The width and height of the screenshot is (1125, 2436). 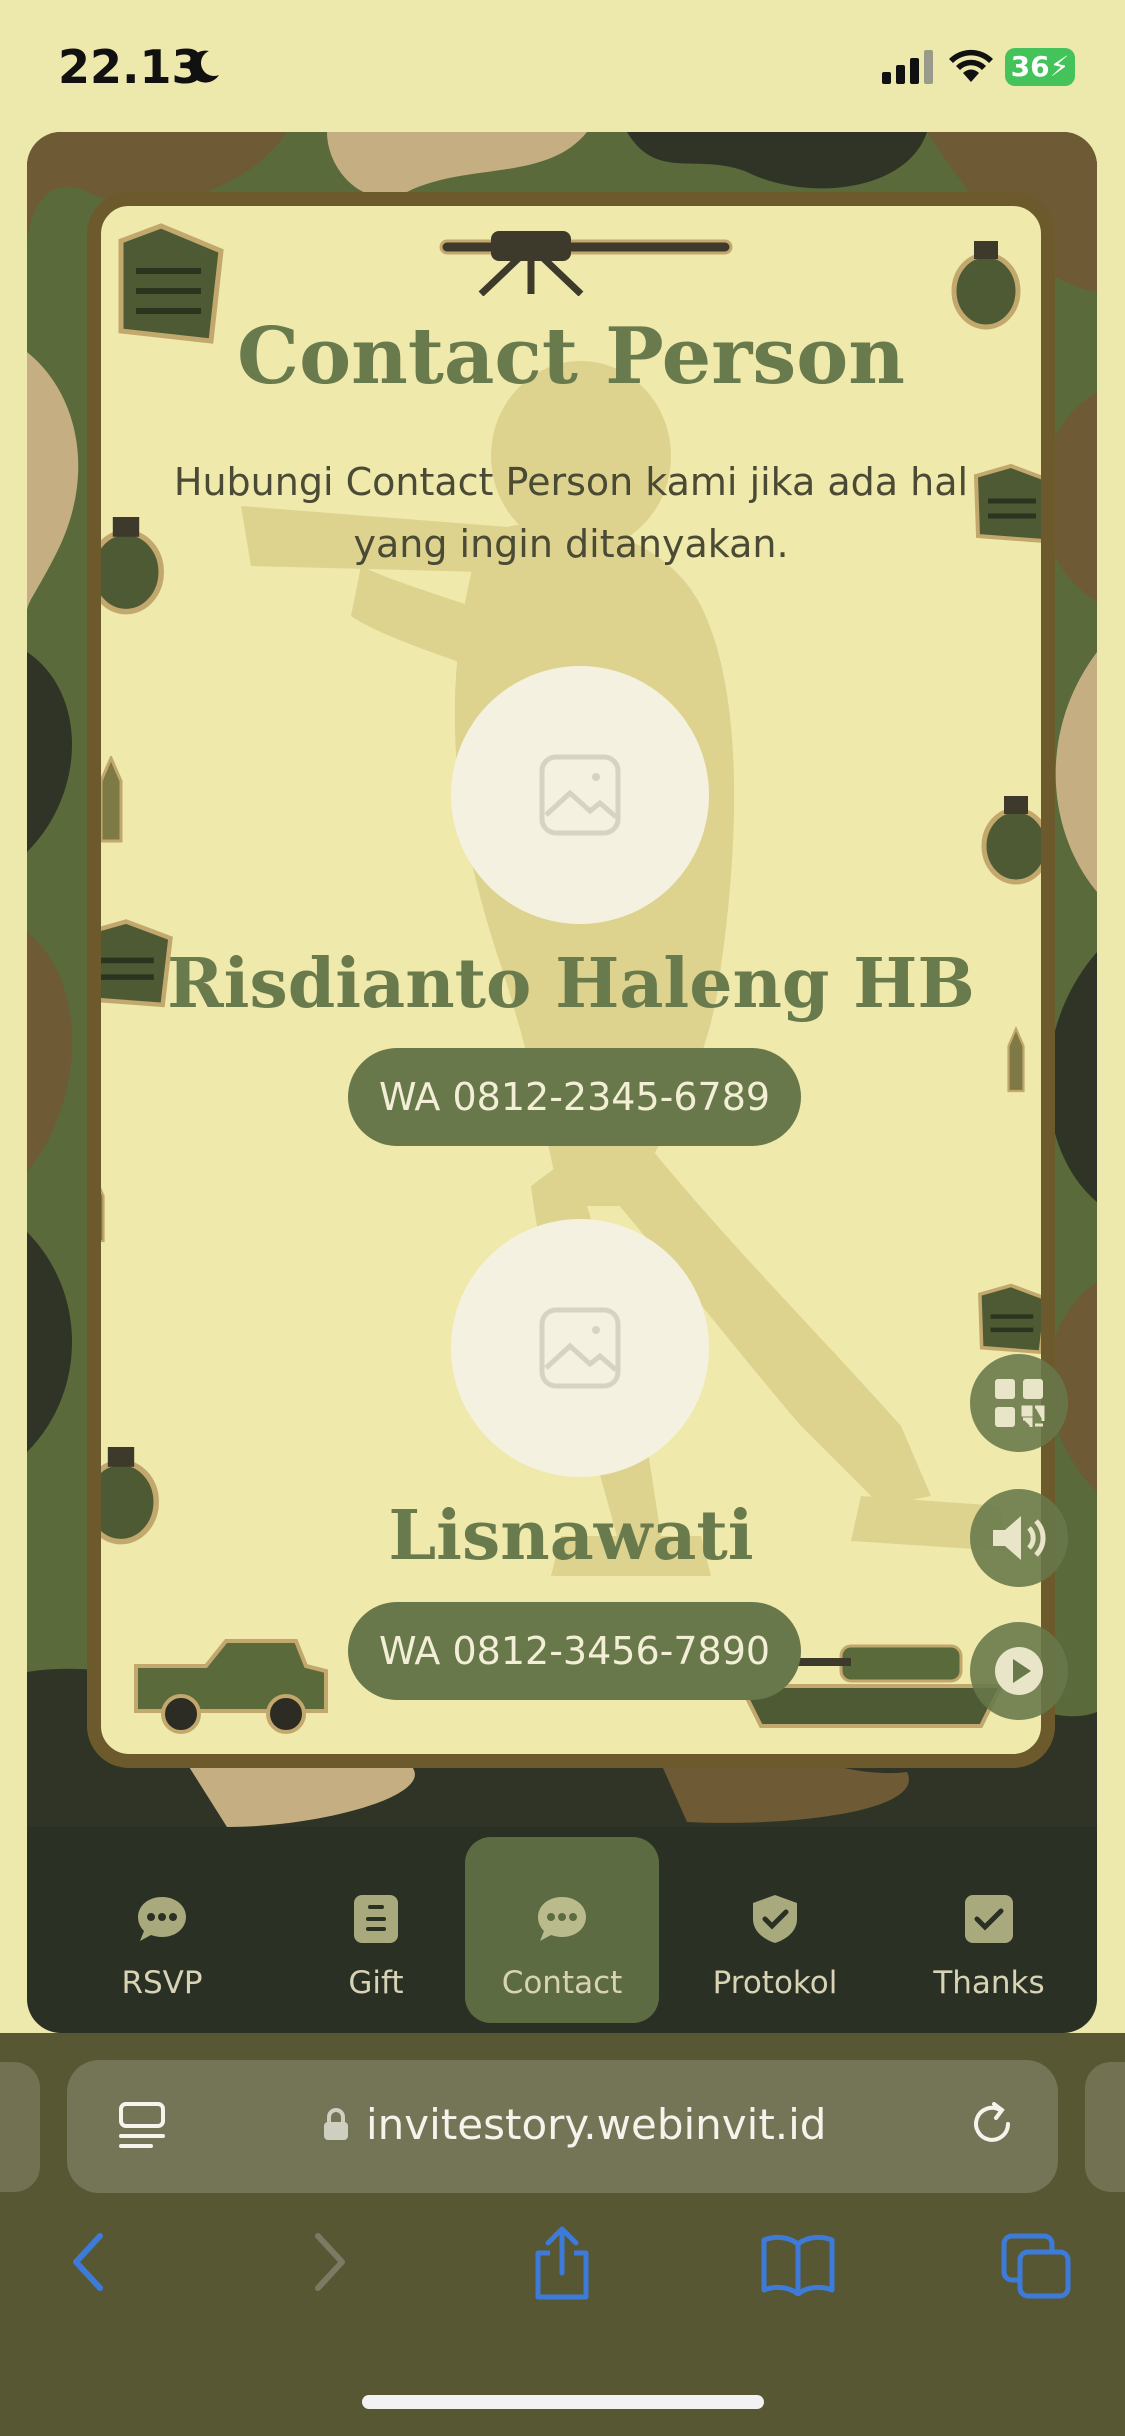 I want to click on status-bar: 22.13 36⚡, so click(x=562, y=66).